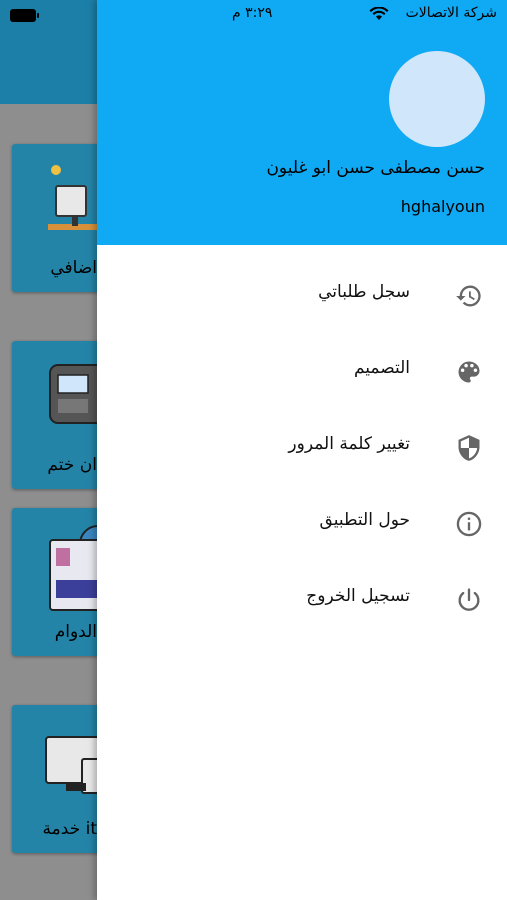  What do you see at coordinates (302, 599) in the screenshot?
I see `menu-item-logout: تسجيل الخروج` at bounding box center [302, 599].